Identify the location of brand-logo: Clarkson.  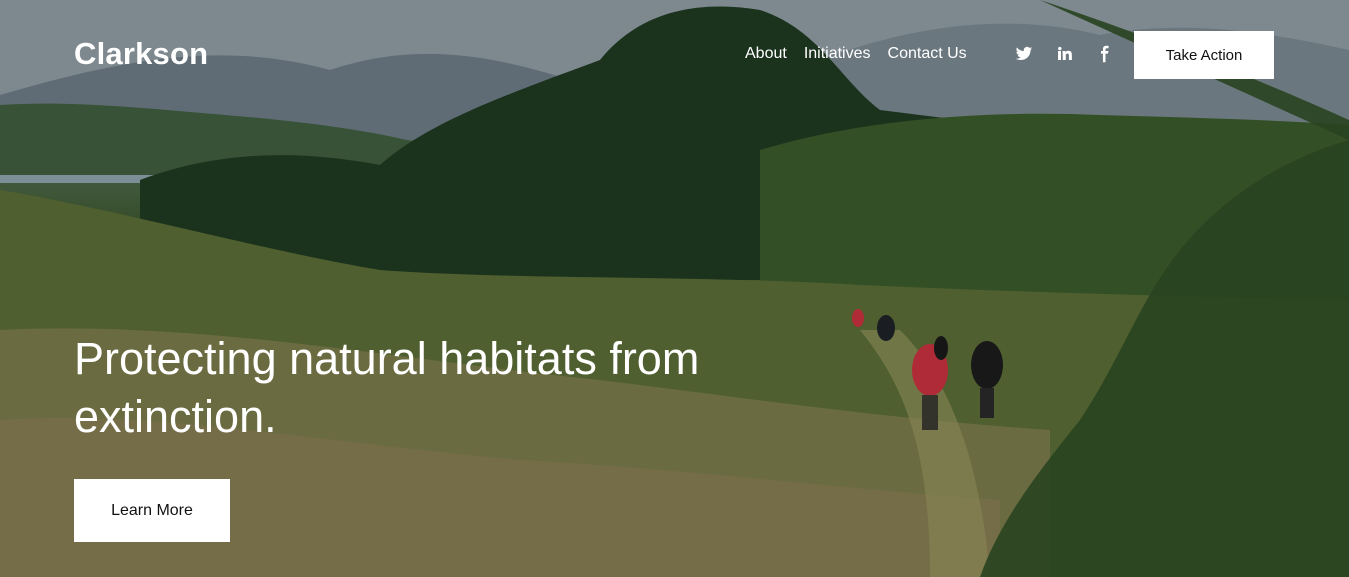
(141, 54).